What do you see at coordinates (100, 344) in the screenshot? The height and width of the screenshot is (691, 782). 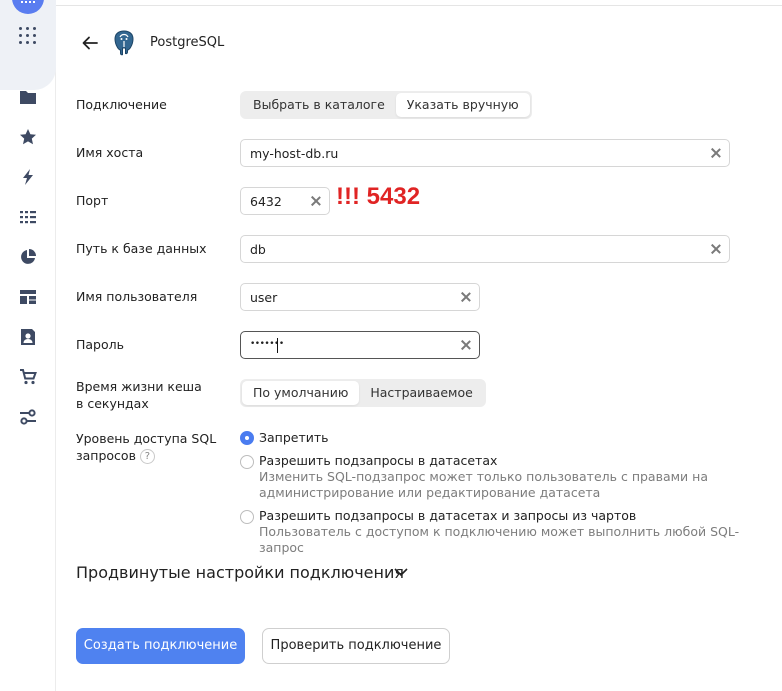 I see `password-label: Пароль` at bounding box center [100, 344].